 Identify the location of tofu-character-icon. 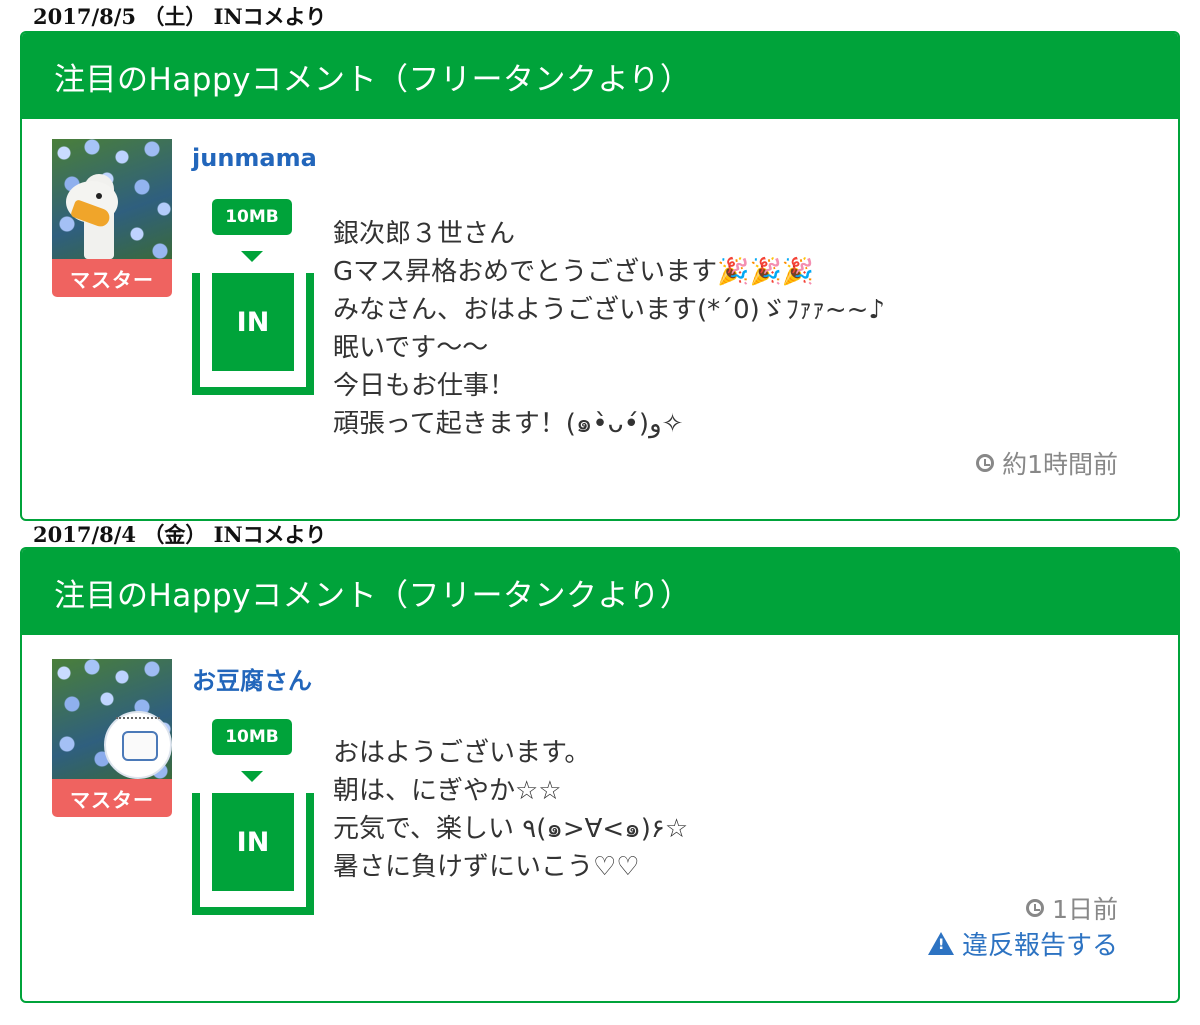
(112, 719).